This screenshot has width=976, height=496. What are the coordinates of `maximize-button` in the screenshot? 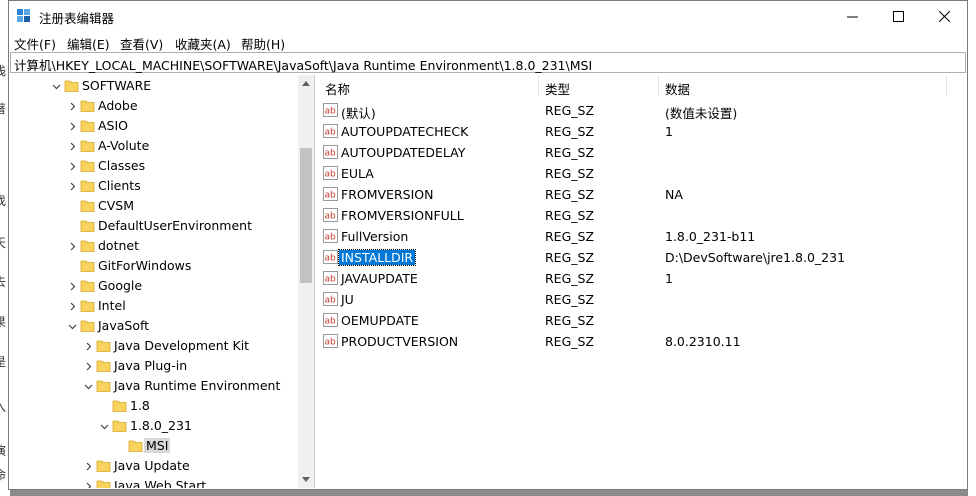 It's located at (898, 16).